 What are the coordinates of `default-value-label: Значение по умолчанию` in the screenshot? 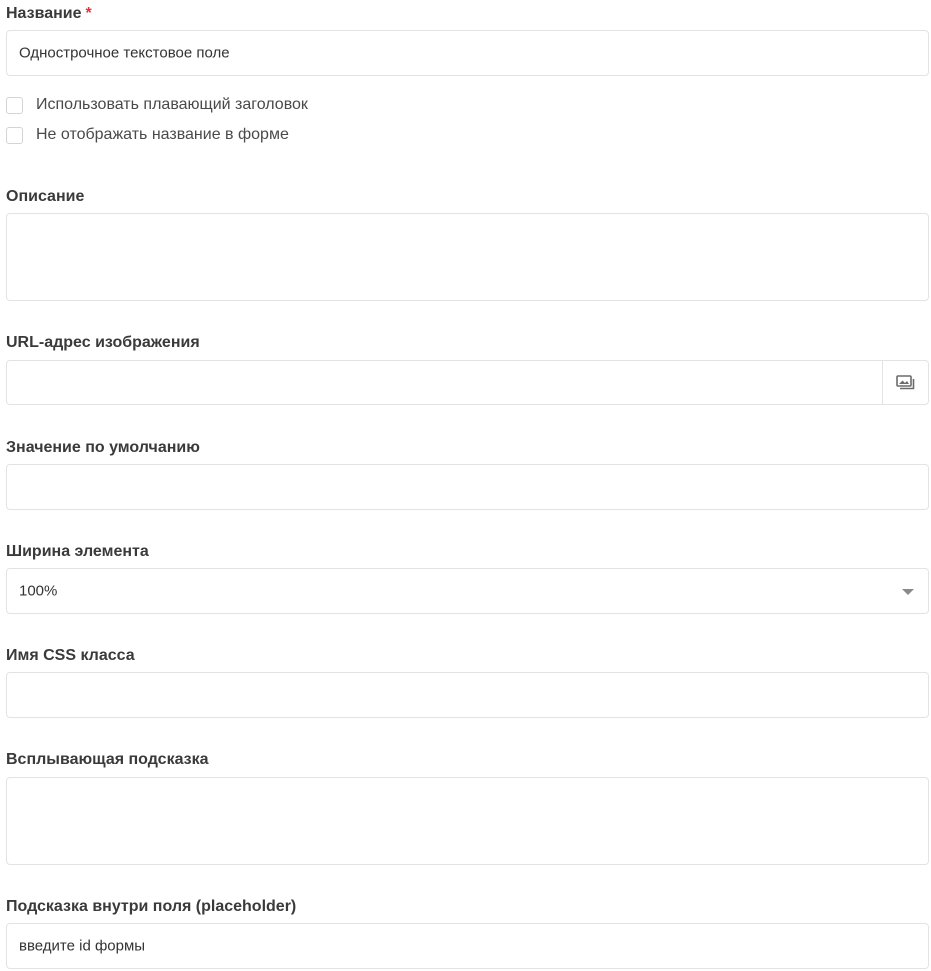 It's located at (103, 447).